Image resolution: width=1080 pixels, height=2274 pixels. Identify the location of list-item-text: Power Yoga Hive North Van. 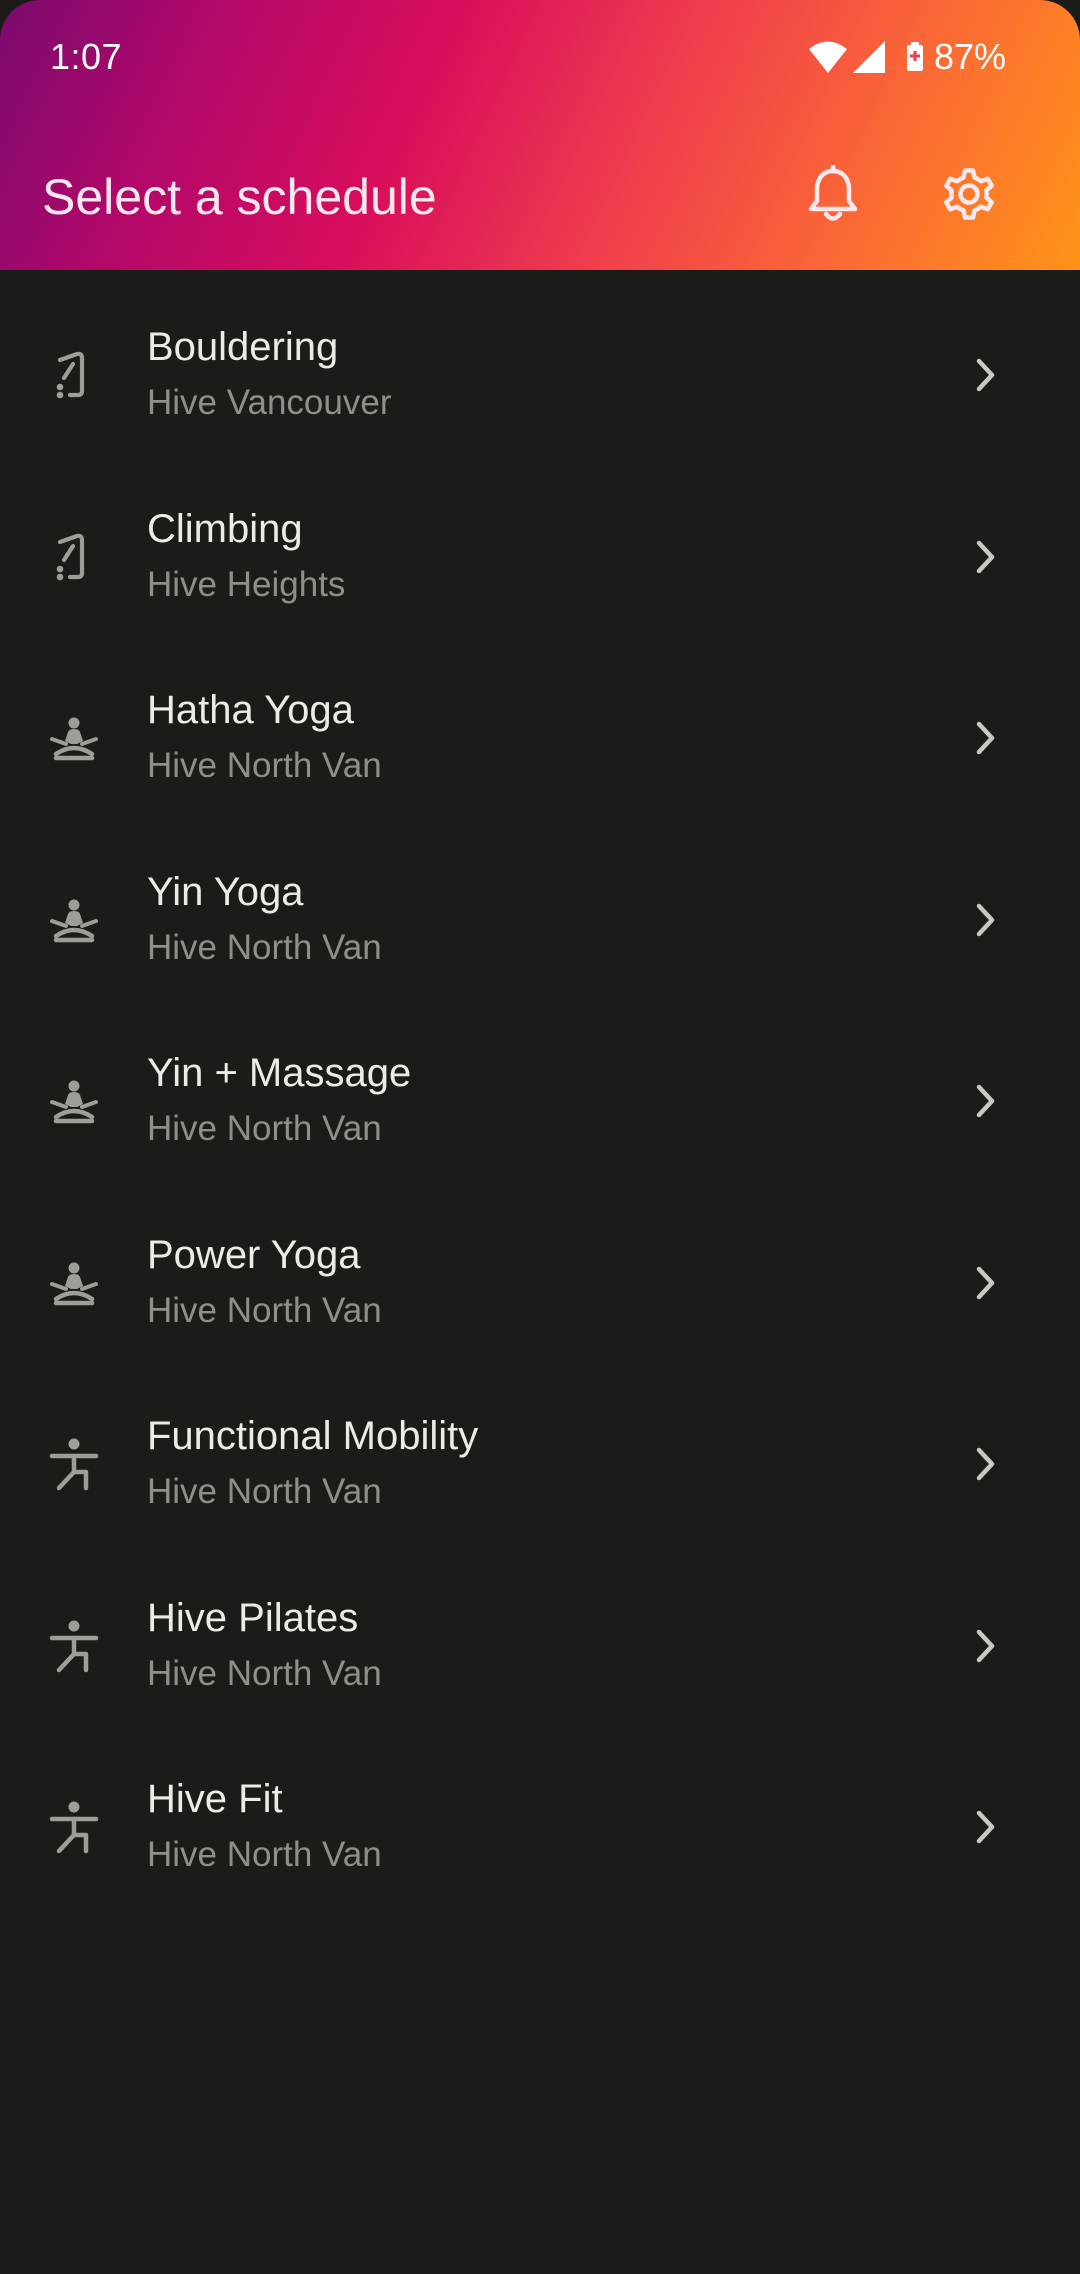
(264, 1281).